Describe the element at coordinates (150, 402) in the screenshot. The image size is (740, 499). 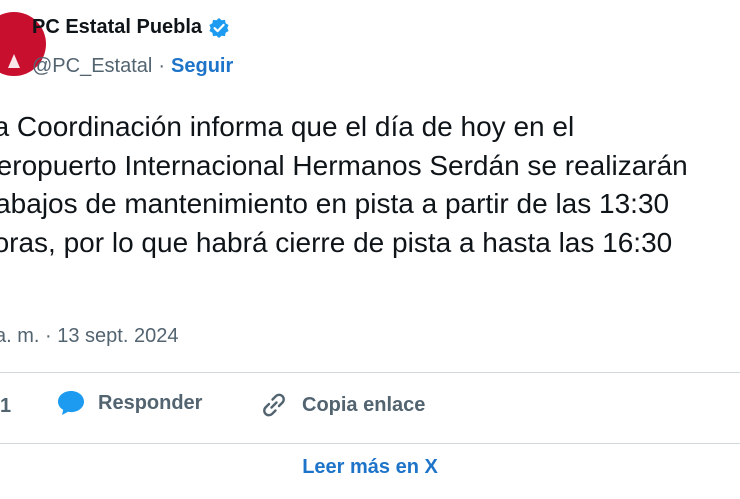
I see `reply-label: Responder` at that location.